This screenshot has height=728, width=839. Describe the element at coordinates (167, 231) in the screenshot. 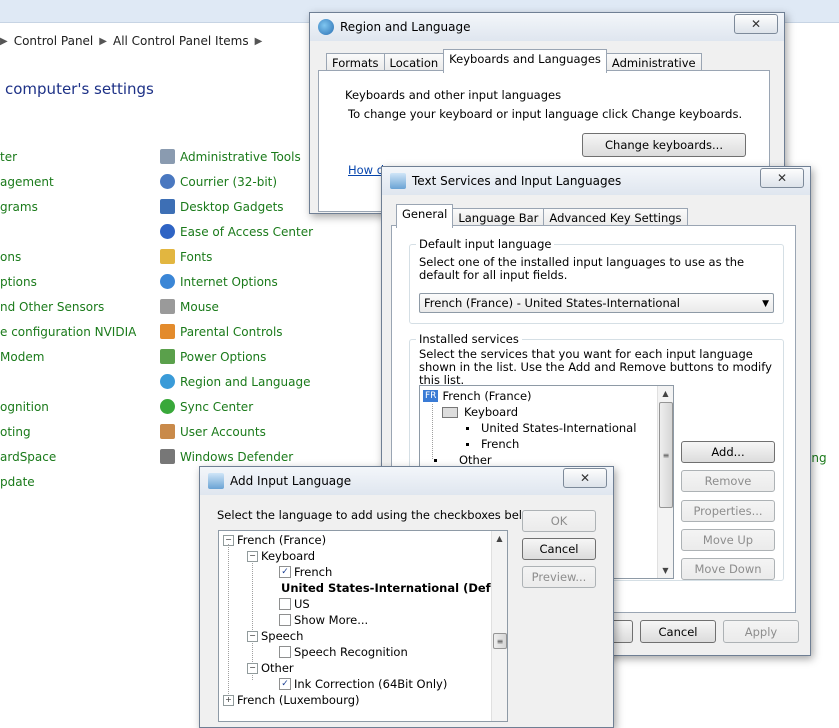

I see `ease-of-access-icon` at that location.